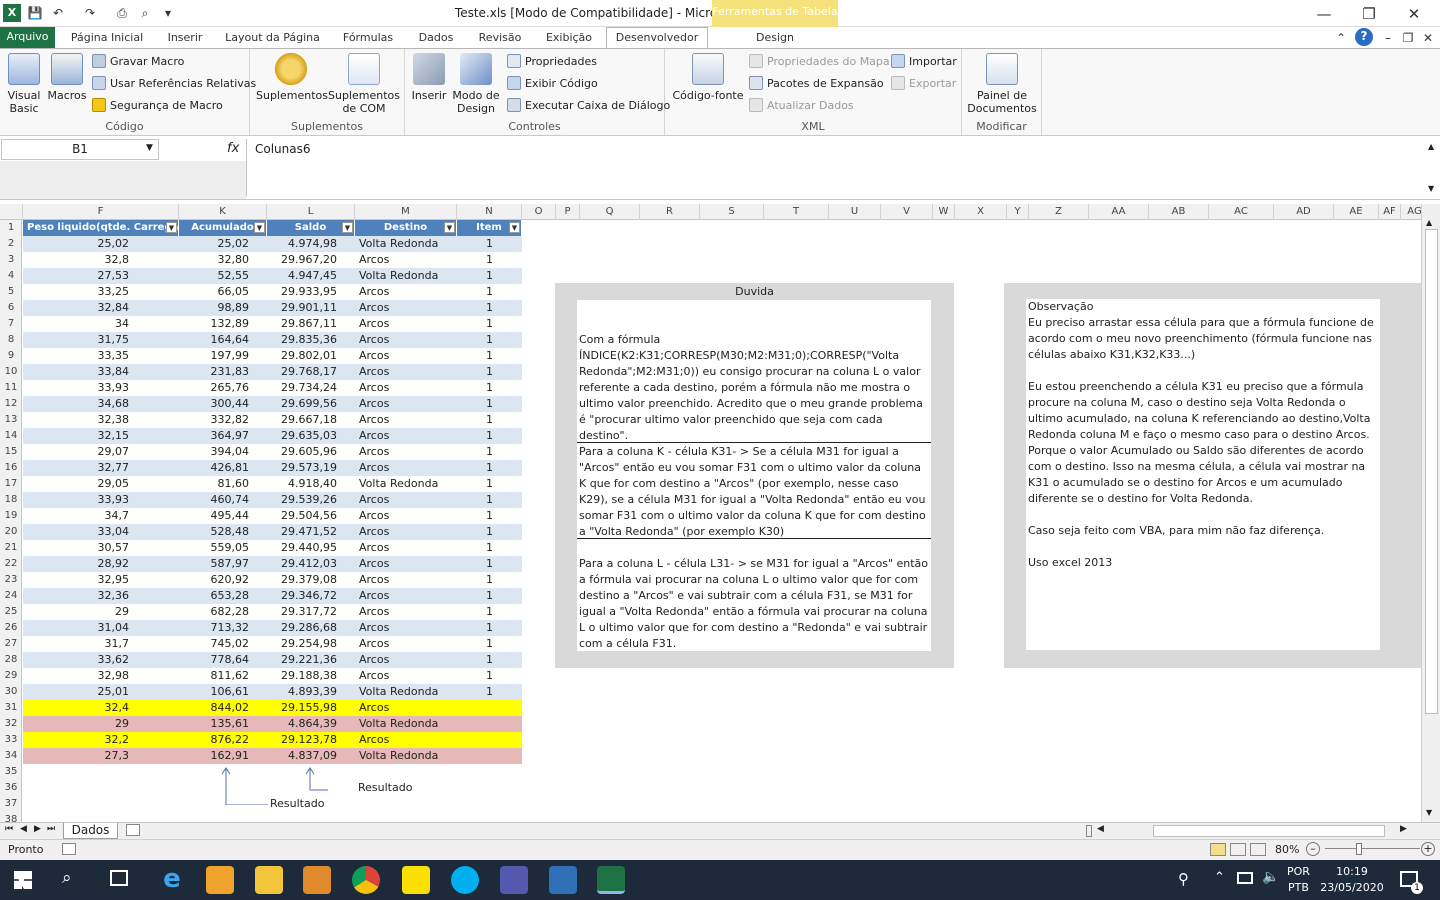 The height and width of the screenshot is (900, 1440). Describe the element at coordinates (101, 756) in the screenshot. I see `cell-peso: 27,3` at that location.